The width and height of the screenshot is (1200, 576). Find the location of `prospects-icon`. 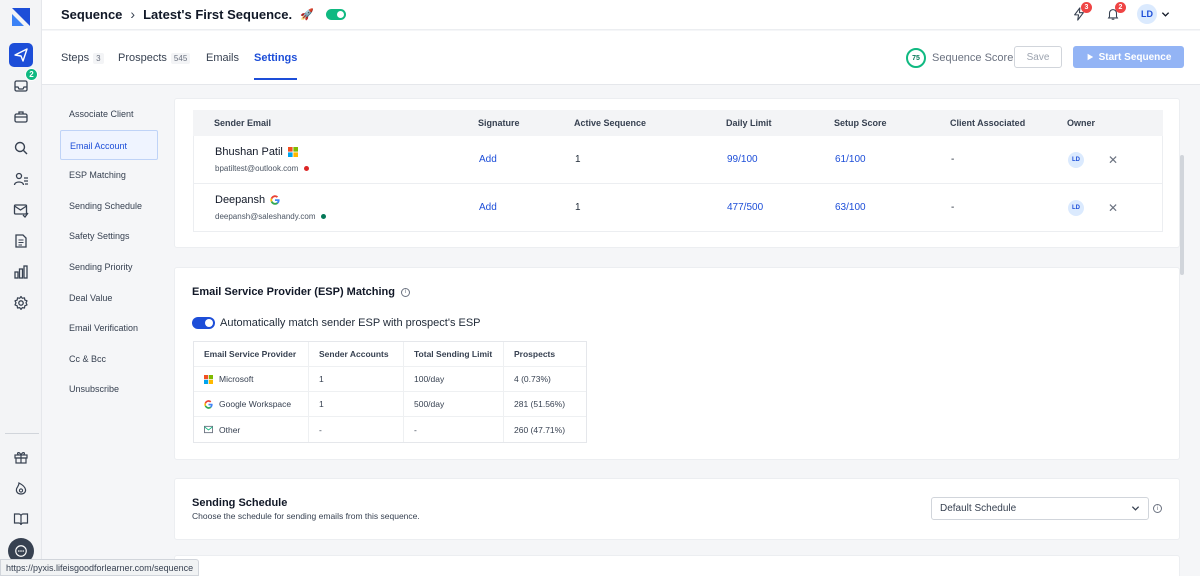

prospects-icon is located at coordinates (21, 179).